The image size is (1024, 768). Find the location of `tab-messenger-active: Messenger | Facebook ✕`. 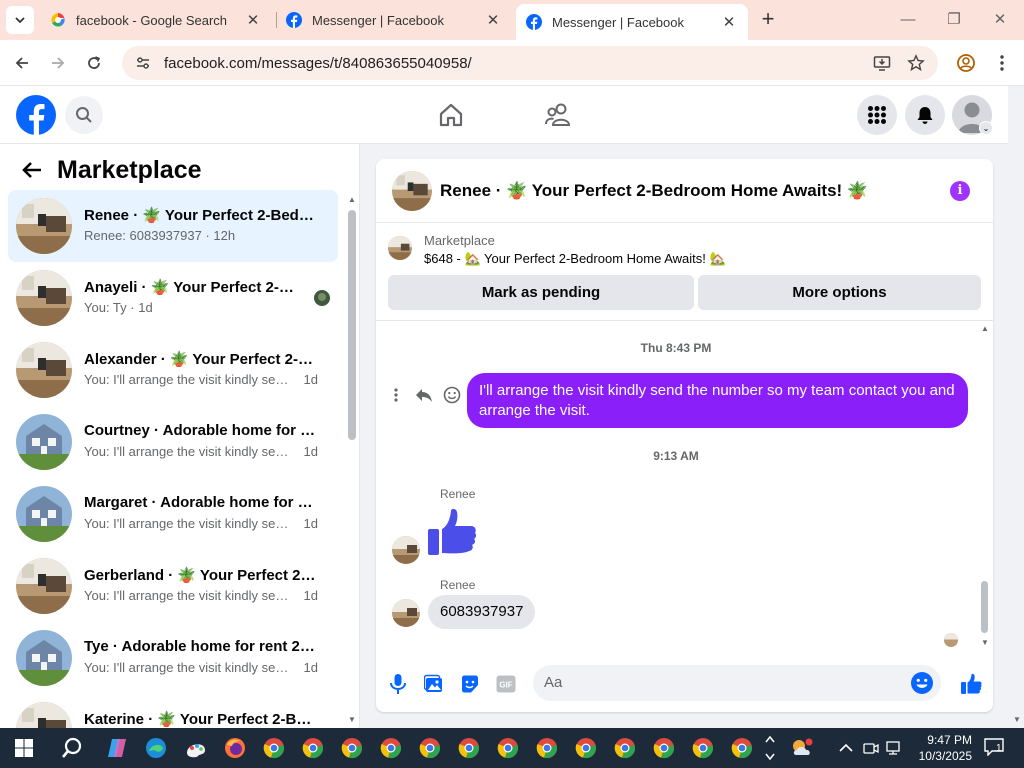

tab-messenger-active: Messenger | Facebook ✕ is located at coordinates (632, 22).